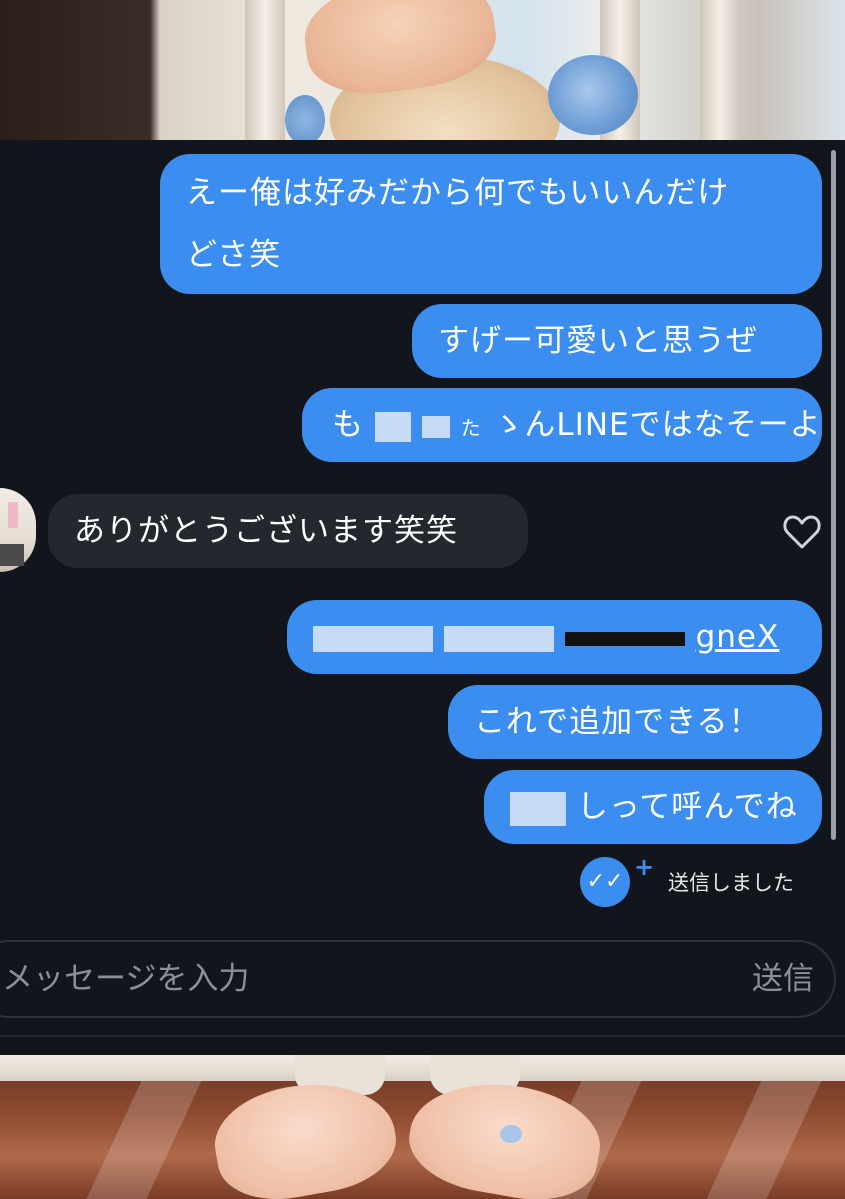 The width and height of the screenshot is (845, 1199). I want to click on scrollbar, so click(833, 495).